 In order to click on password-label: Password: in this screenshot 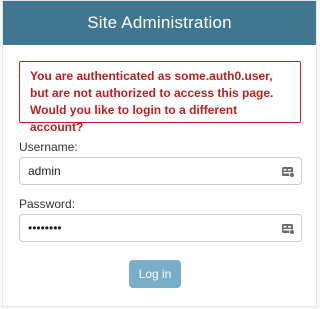, I will do `click(47, 204)`.